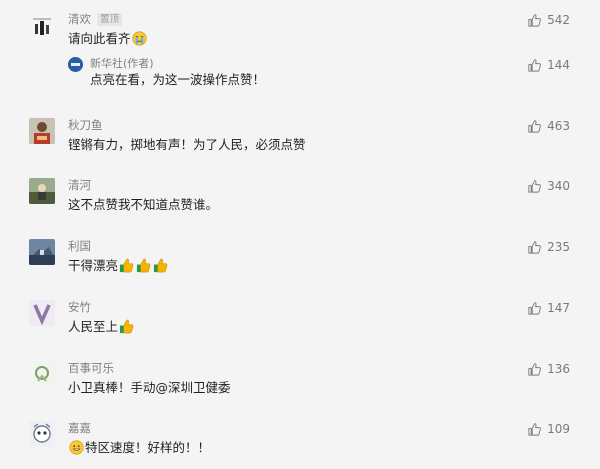 The width and height of the screenshot is (600, 469). Describe the element at coordinates (139, 38) in the screenshot. I see `crying-emoji-icon` at that location.